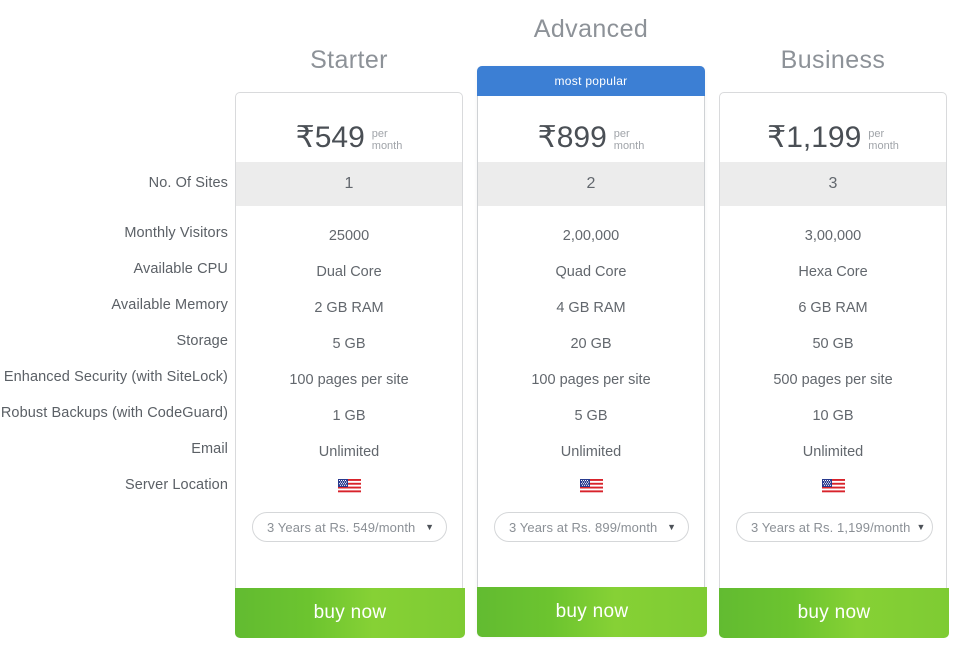  Describe the element at coordinates (833, 60) in the screenshot. I see `plan-title-business: Business` at that location.